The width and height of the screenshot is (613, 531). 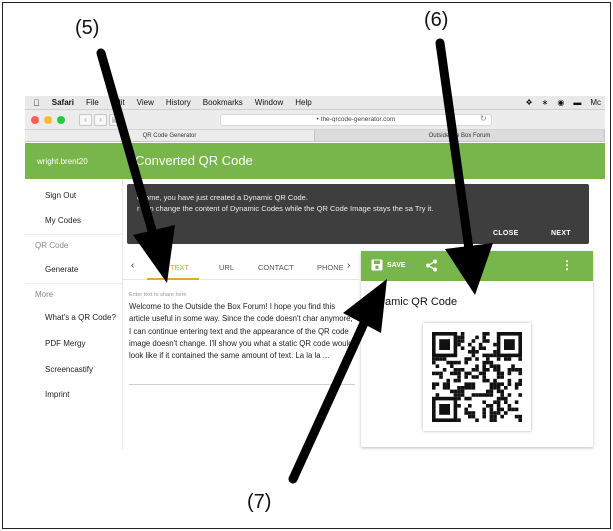 What do you see at coordinates (178, 102) in the screenshot?
I see `menu-history: History` at bounding box center [178, 102].